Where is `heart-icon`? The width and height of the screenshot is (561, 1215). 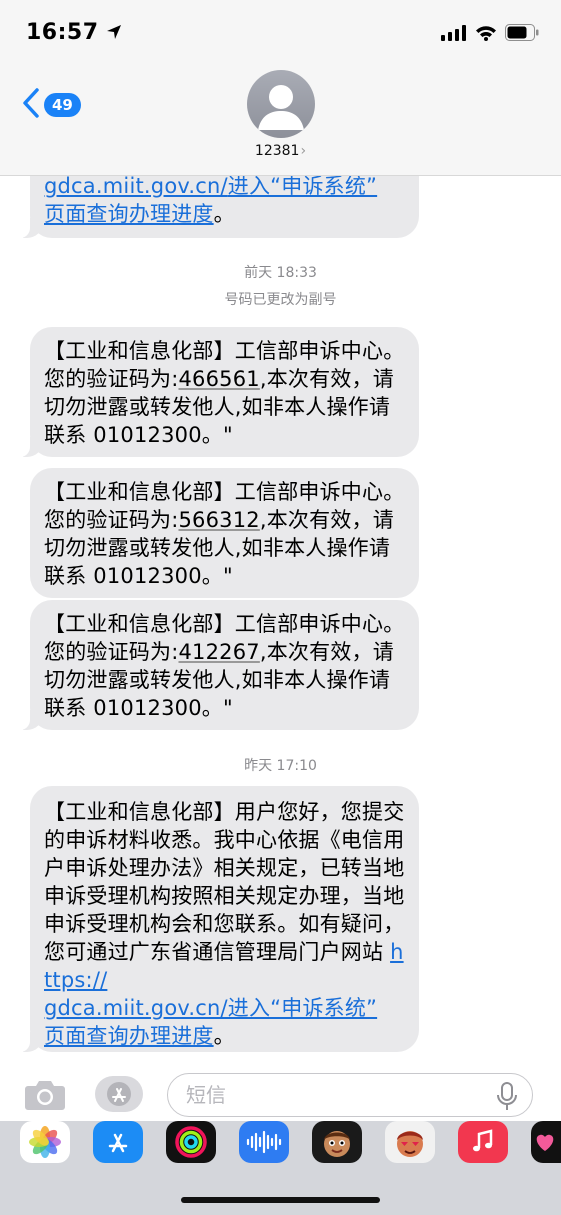 heart-icon is located at coordinates (545, 1142).